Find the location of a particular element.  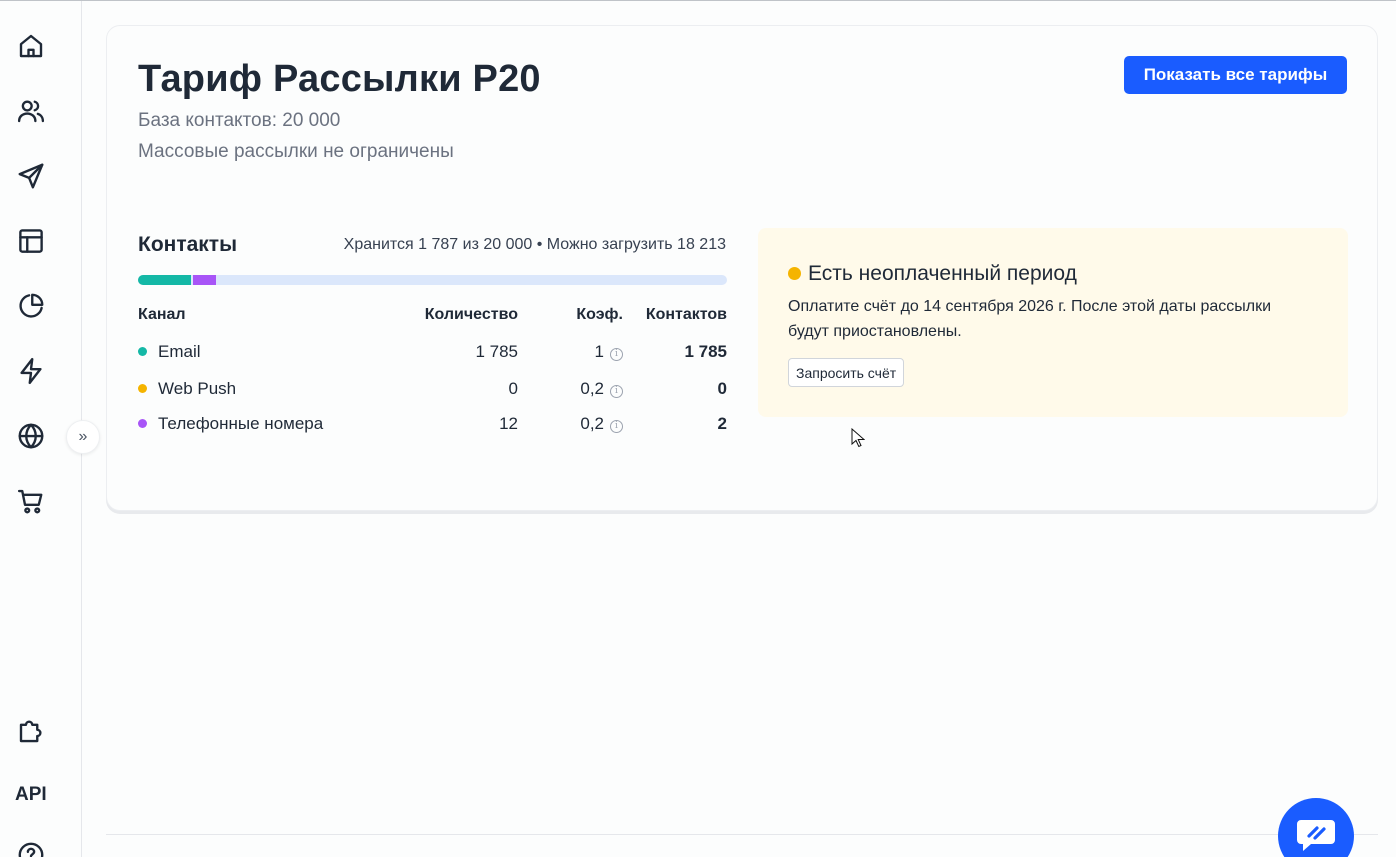

sidebar: API » is located at coordinates (50, 429).